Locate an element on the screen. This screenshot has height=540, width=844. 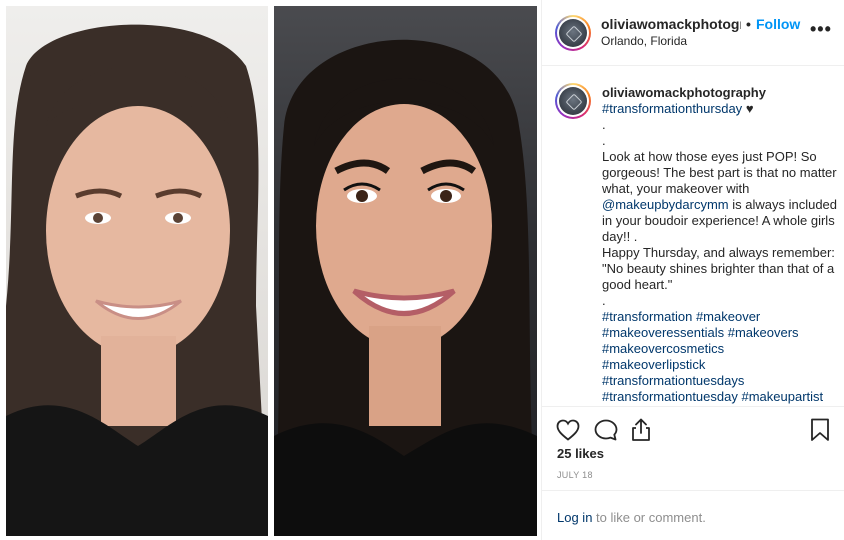
hashtag-row: #transformationtuesdays is located at coordinates (720, 381).